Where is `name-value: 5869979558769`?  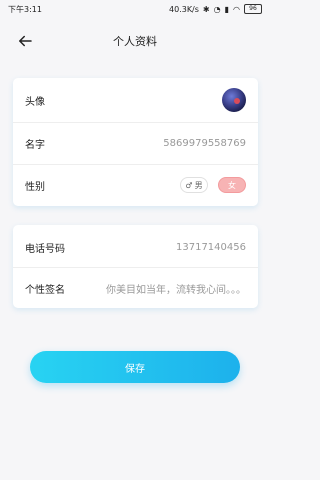
name-value: 5869979558769 is located at coordinates (204, 143).